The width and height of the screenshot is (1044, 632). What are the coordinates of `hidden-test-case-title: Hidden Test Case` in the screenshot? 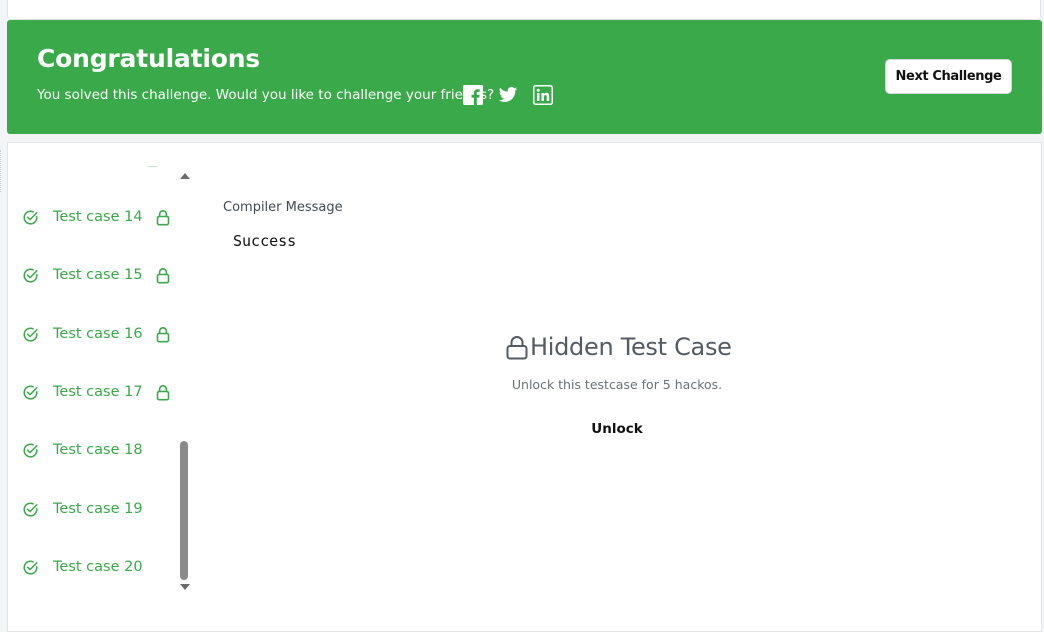 It's located at (619, 347).